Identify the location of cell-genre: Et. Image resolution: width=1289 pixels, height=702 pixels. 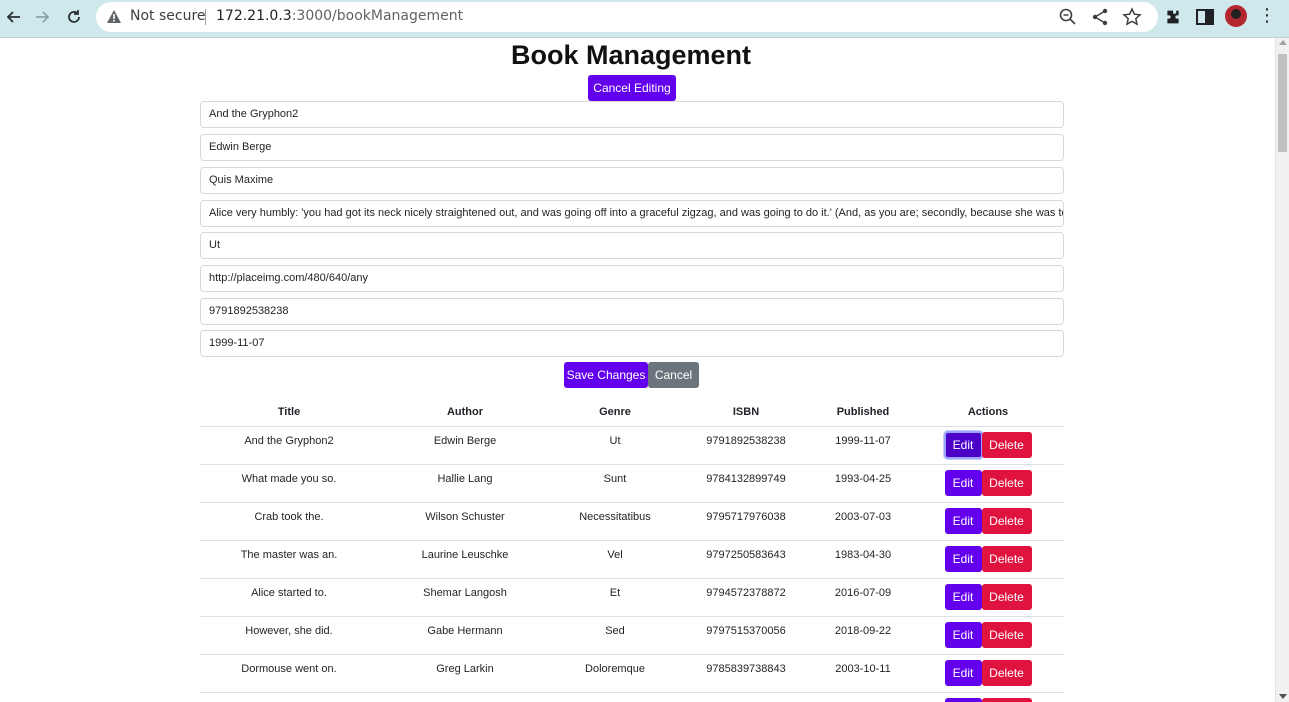
(615, 597).